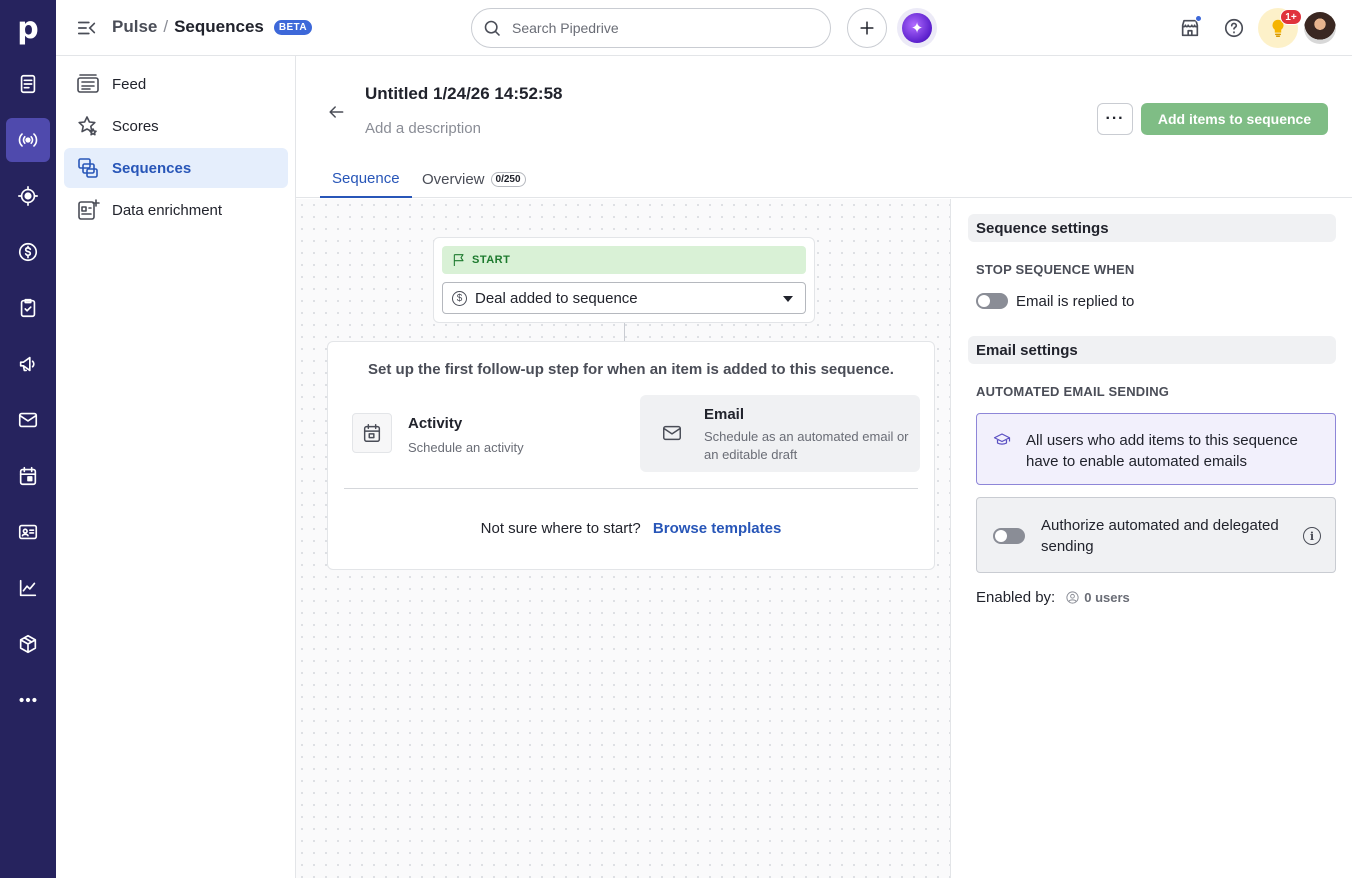  Describe the element at coordinates (463, 94) in the screenshot. I see `sequence-title: Untitled 1/24/26 14:52:58` at that location.